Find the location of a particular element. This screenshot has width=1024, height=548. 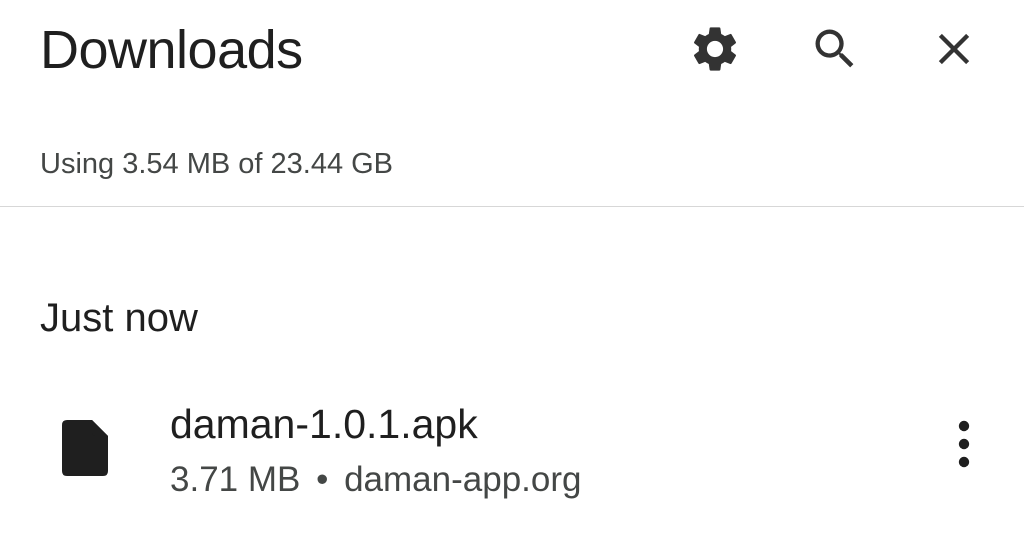

file-icon is located at coordinates (85, 448).